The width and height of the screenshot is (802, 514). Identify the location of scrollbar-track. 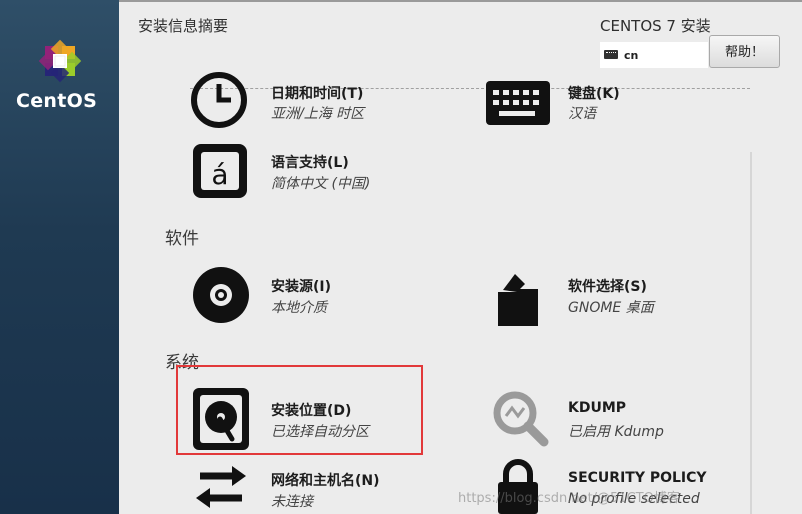
(751, 333).